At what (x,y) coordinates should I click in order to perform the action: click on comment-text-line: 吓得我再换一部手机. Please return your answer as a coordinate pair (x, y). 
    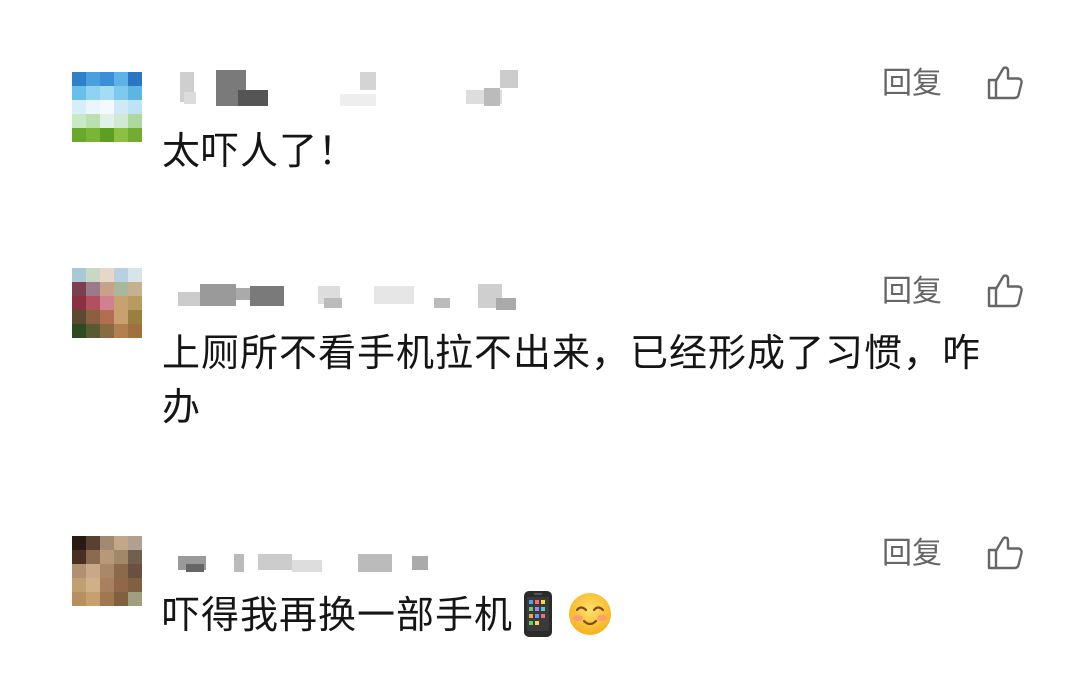
    Looking at the image, I should click on (592, 615).